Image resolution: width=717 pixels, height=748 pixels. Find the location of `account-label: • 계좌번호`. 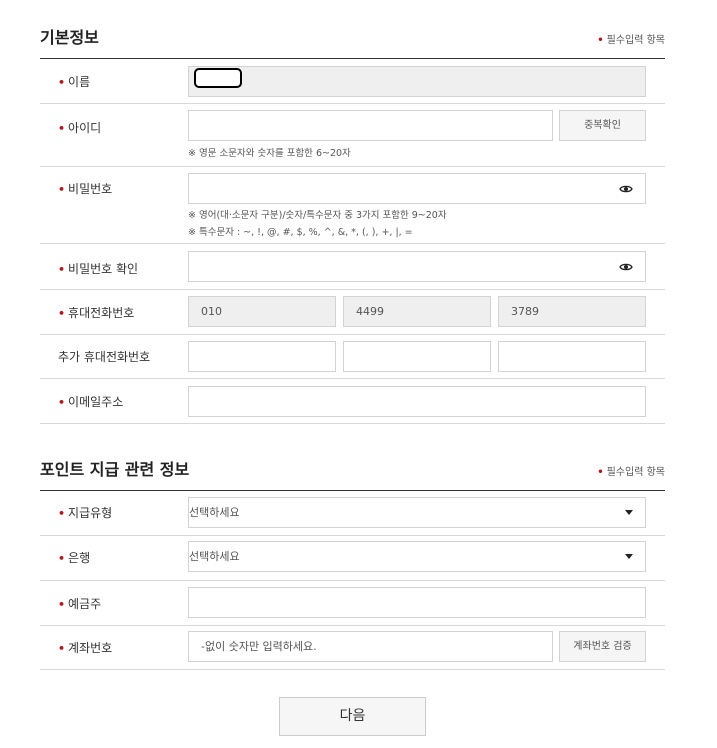

account-label: • 계좌번호 is located at coordinates (85, 648).